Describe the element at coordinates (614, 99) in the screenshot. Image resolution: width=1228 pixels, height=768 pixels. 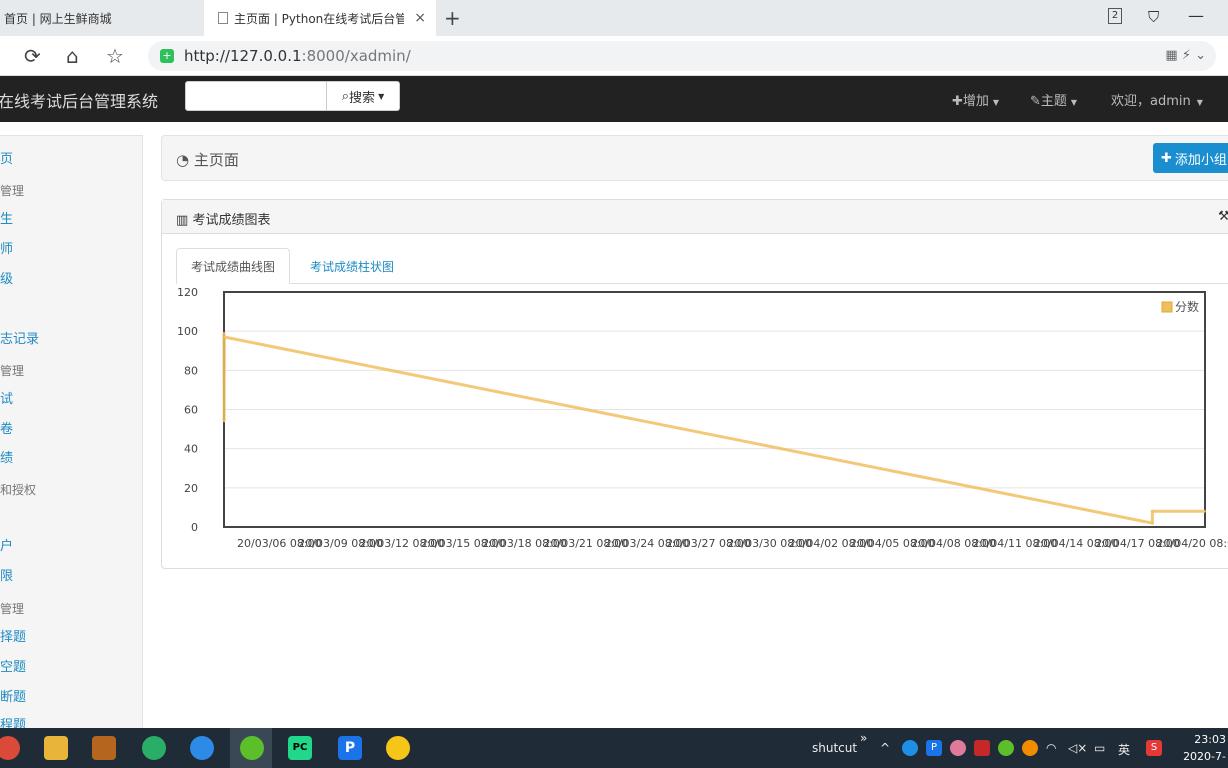
I see `admin-navbar: 在线考试后台管理系统 ⌕ 搜索 ▼ ✚增加 ▼ ✎主题 ▼ 欢迎，admin ▼` at that location.